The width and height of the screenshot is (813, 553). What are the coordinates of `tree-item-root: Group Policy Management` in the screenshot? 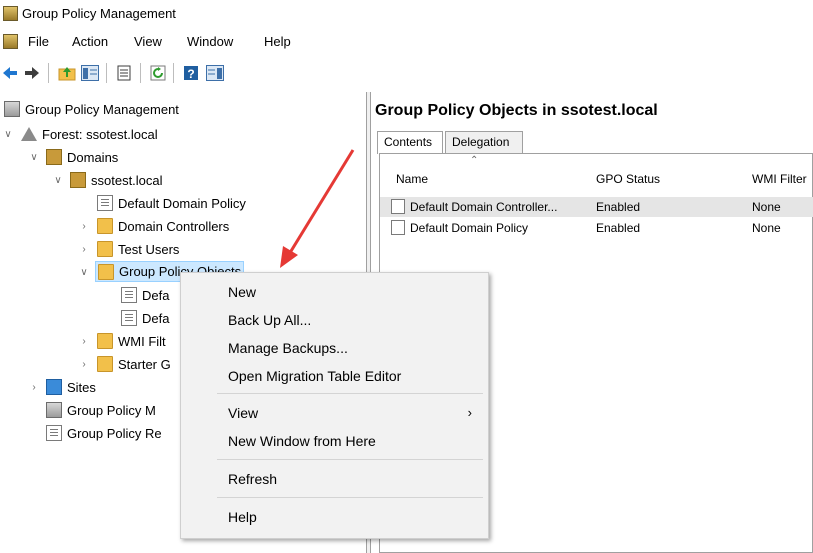 It's located at (91, 109).